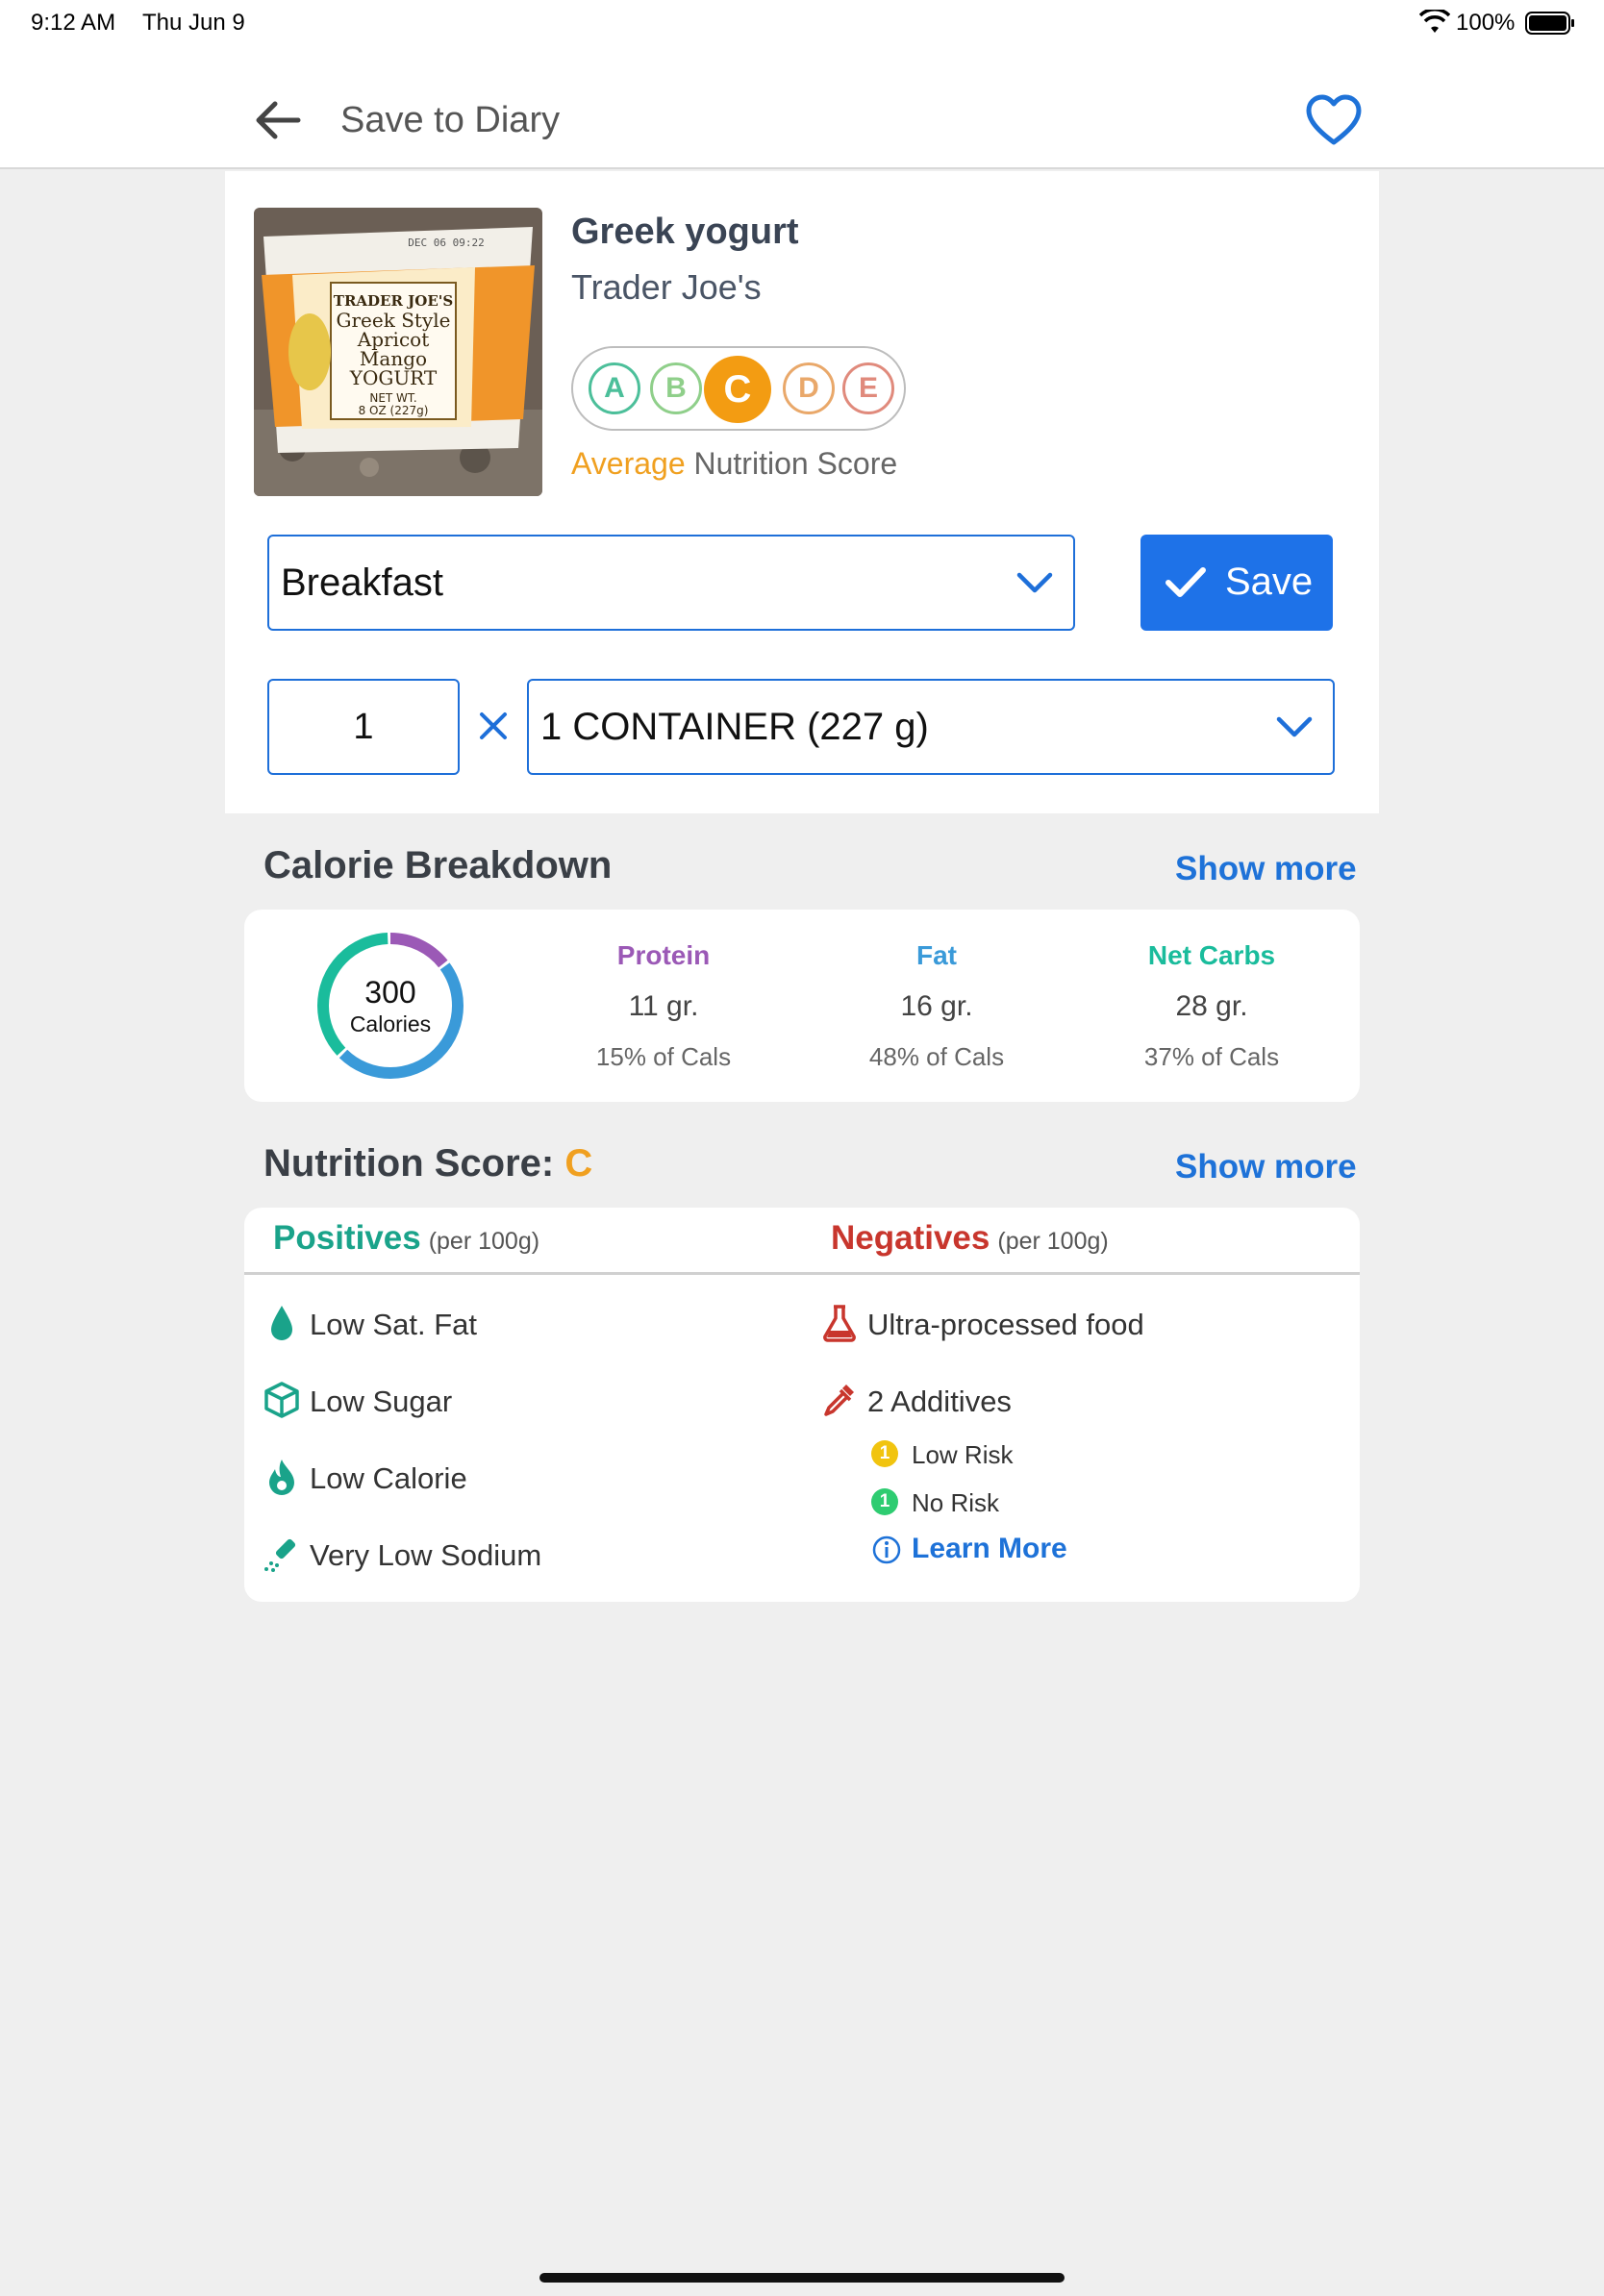 The width and height of the screenshot is (1604, 2296). What do you see at coordinates (734, 727) in the screenshot?
I see `serving-unit-value: 1 CONTAINER (227 g)` at bounding box center [734, 727].